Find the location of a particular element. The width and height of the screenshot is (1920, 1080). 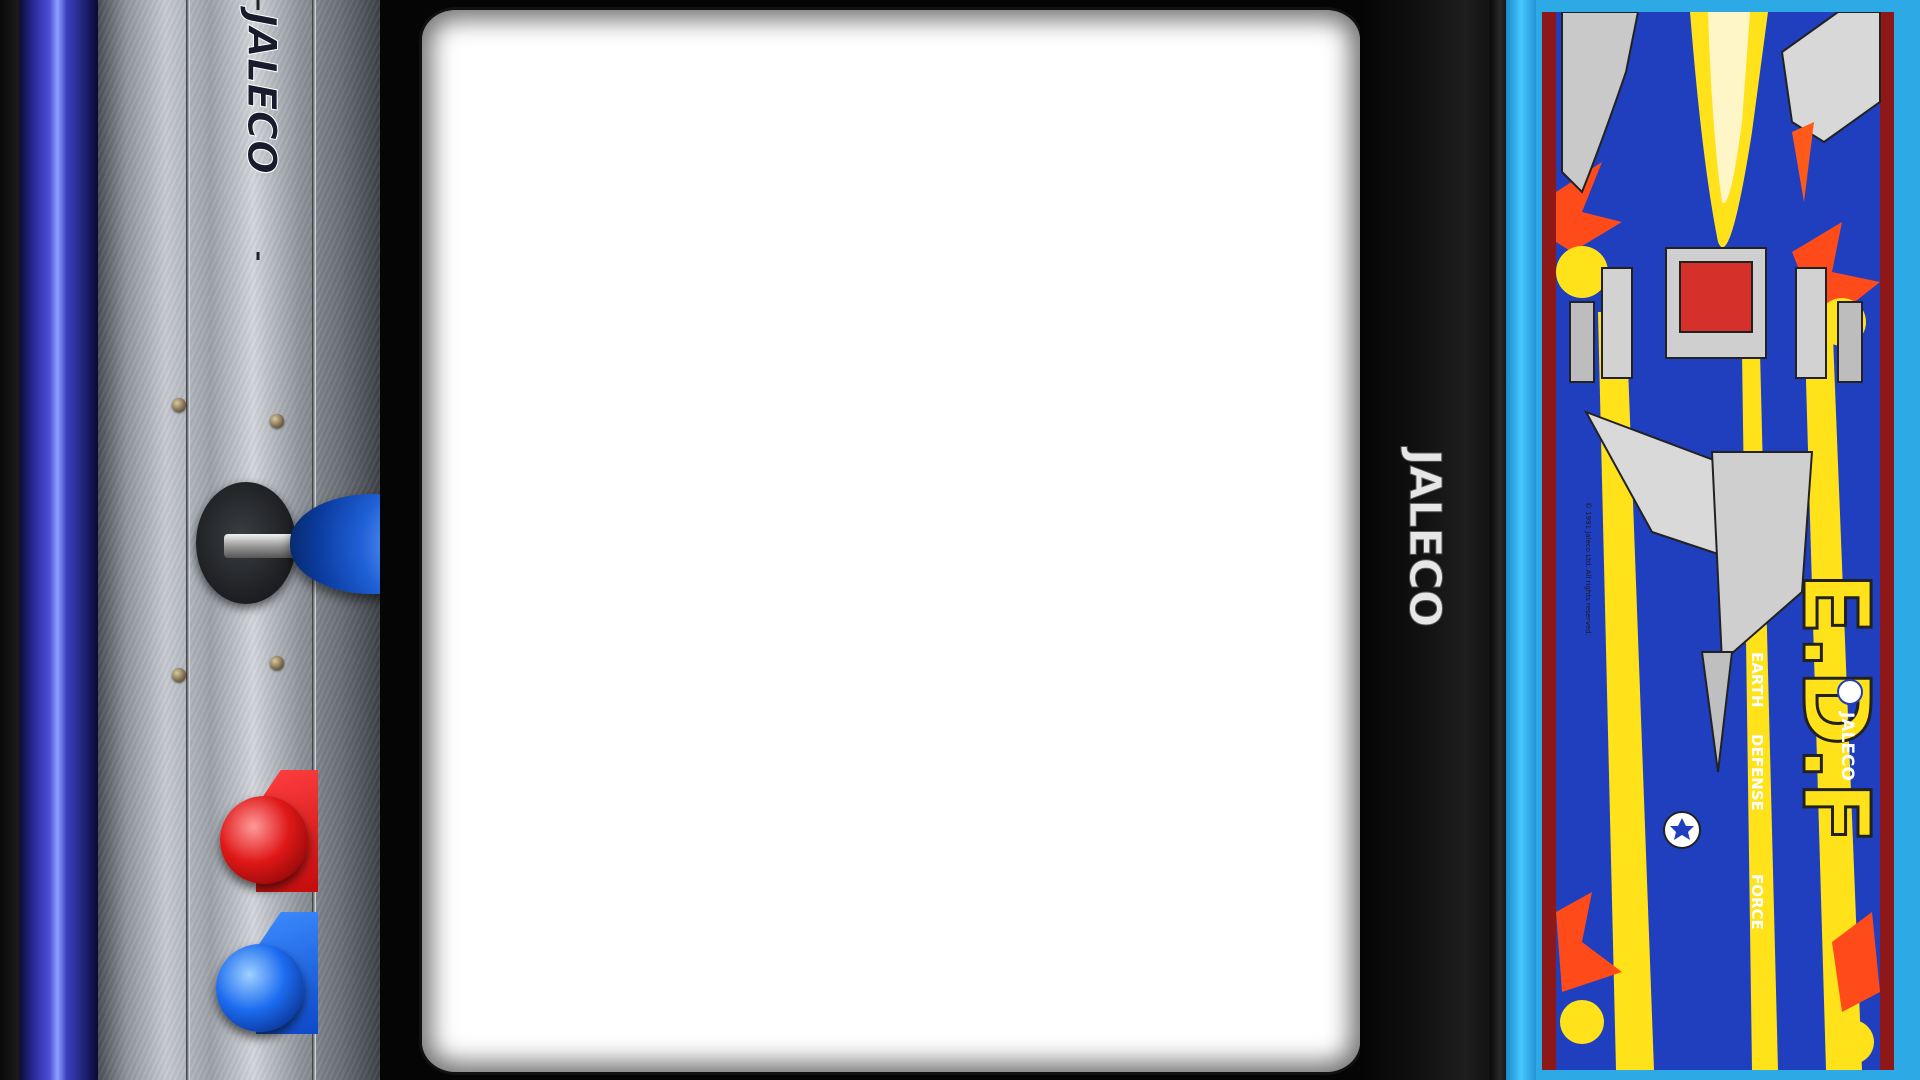

jaleco-panel-logo: JALECO is located at coordinates (242, 130).